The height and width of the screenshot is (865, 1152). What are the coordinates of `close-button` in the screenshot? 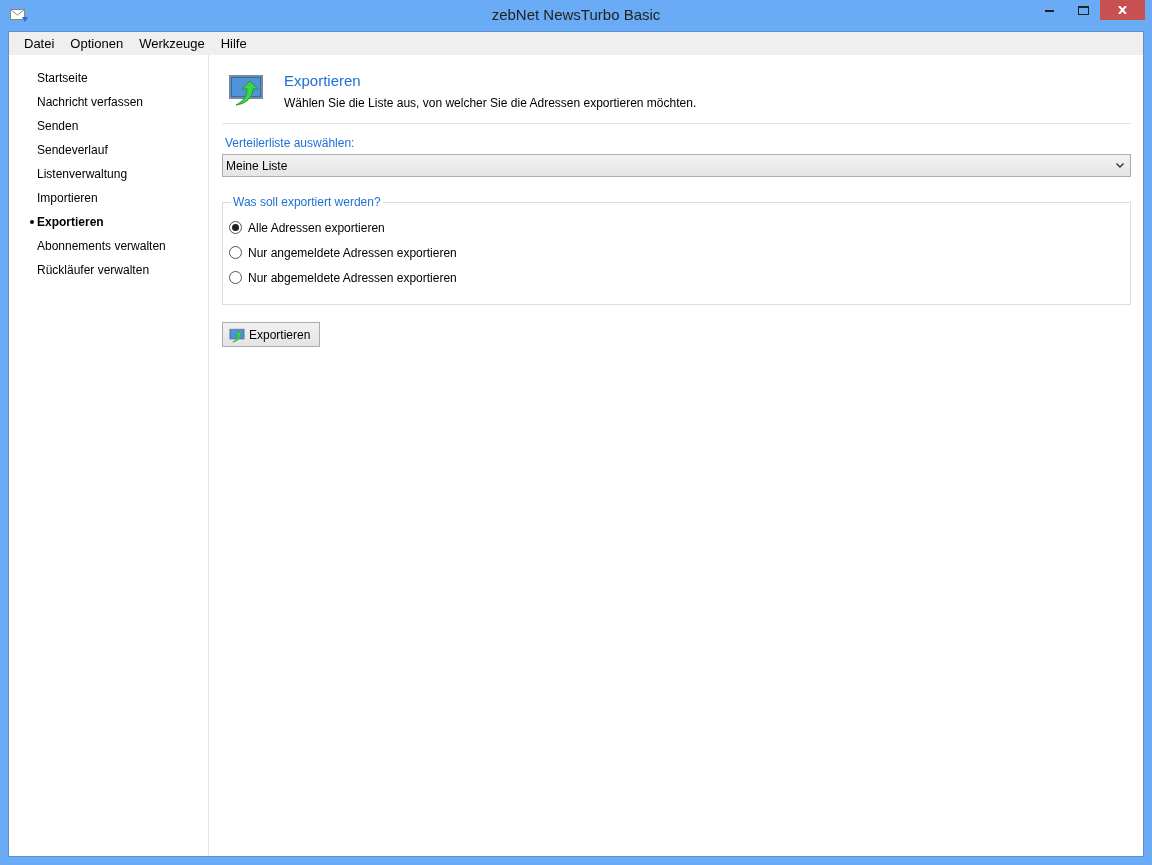 It's located at (1122, 10).